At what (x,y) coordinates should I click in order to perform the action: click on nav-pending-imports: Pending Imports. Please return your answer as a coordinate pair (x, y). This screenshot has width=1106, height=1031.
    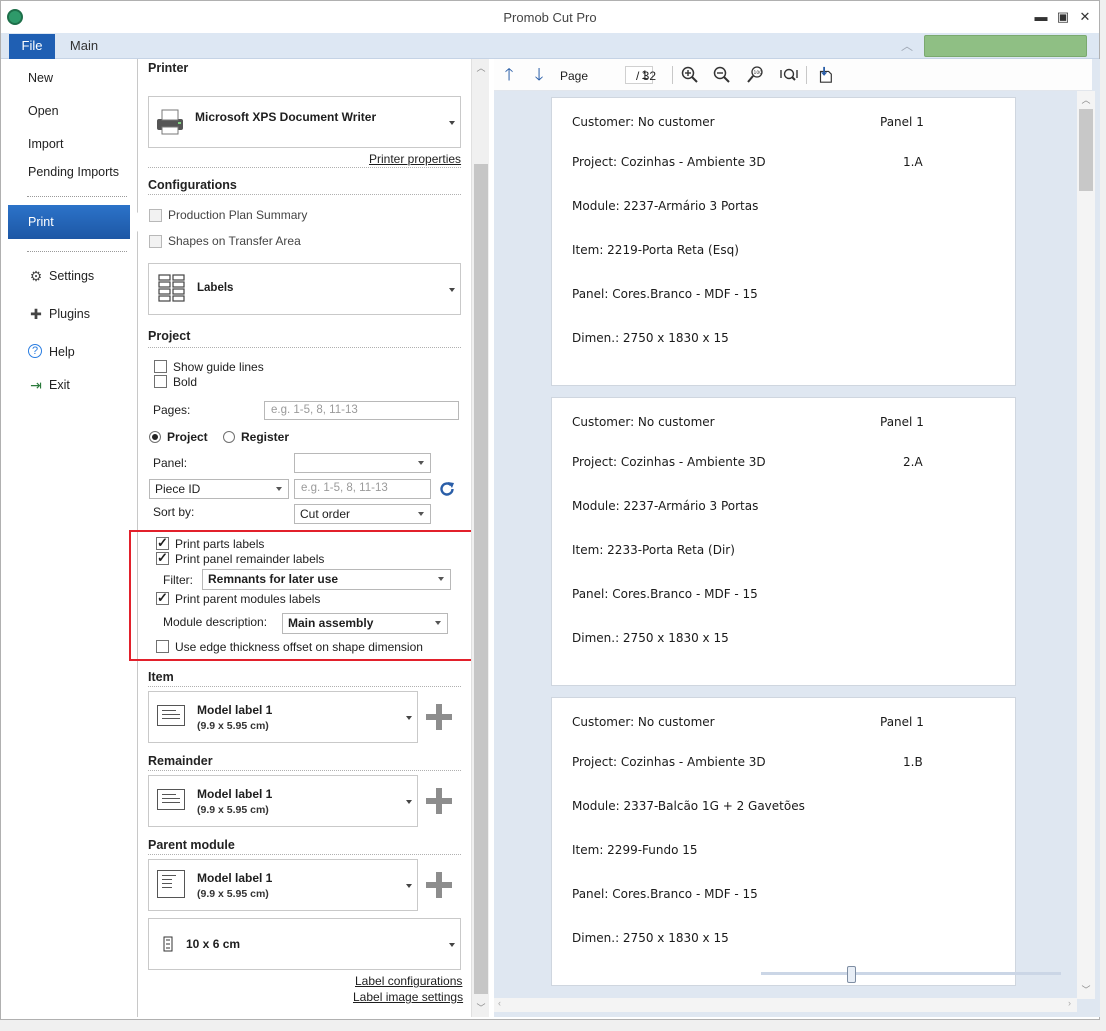
    Looking at the image, I should click on (69, 172).